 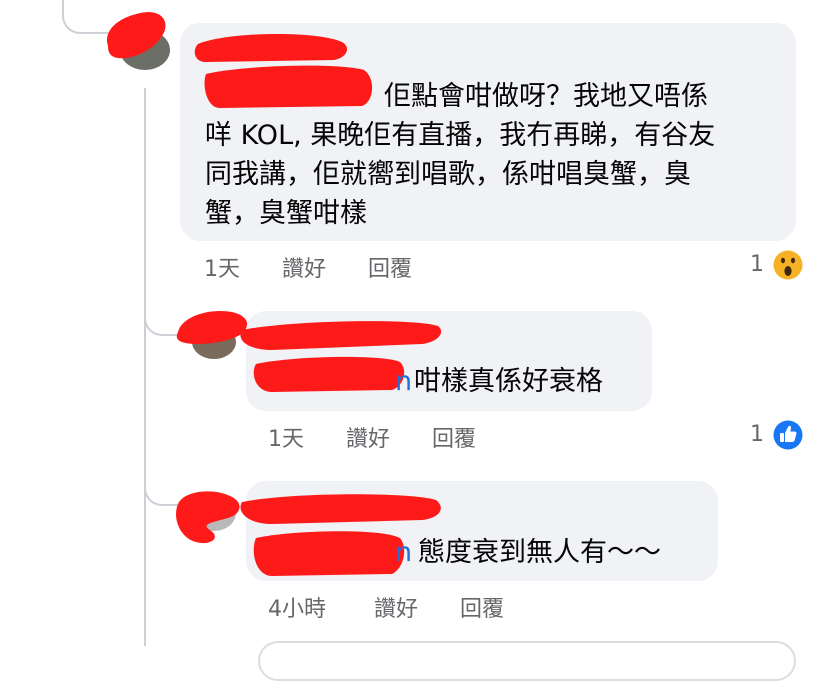 What do you see at coordinates (145, 367) in the screenshot?
I see `thread-line-main` at bounding box center [145, 367].